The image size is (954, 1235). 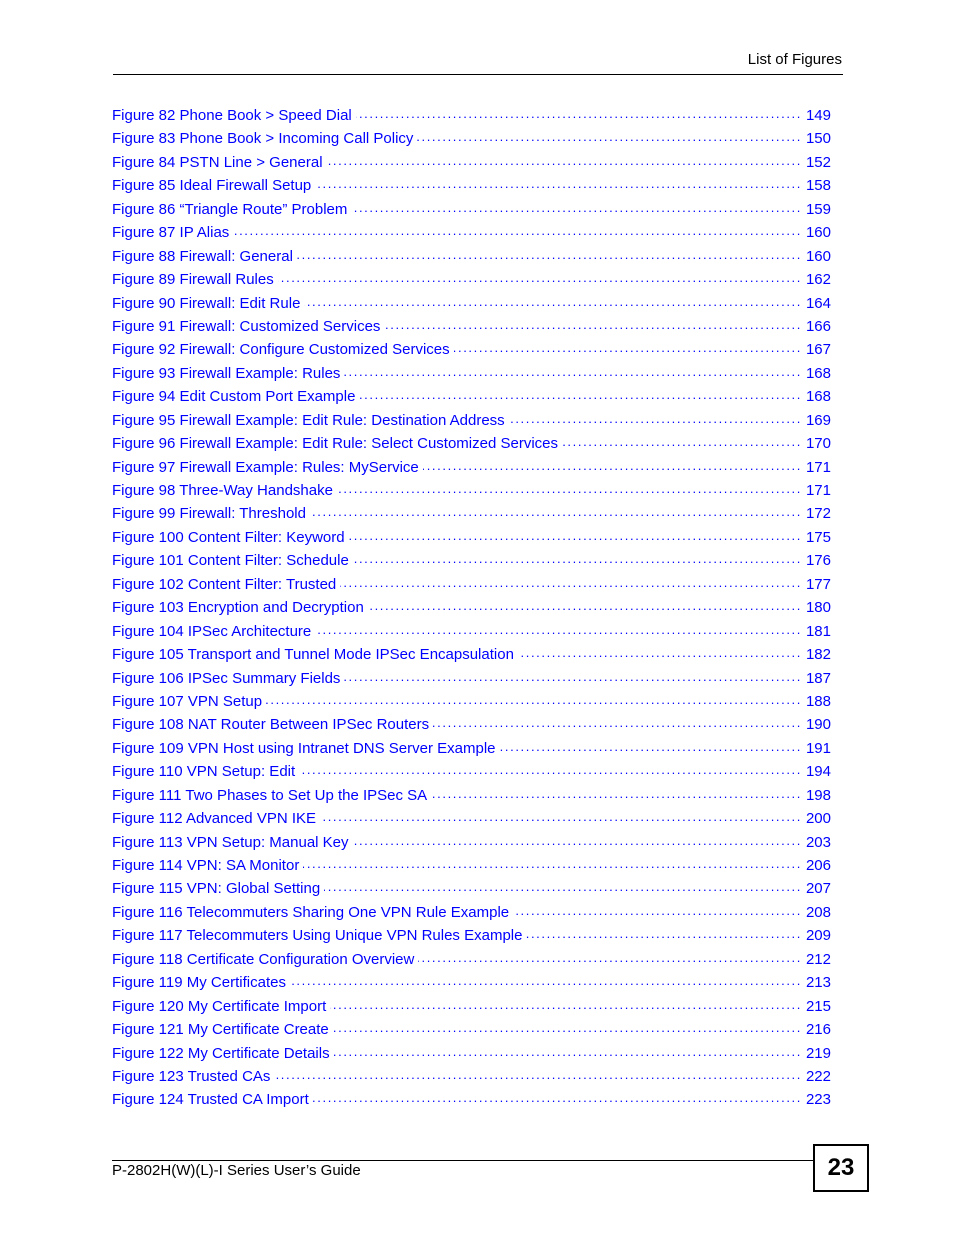 I want to click on toc-entry: Figure 88 Firewall: General 160, so click(x=471, y=257).